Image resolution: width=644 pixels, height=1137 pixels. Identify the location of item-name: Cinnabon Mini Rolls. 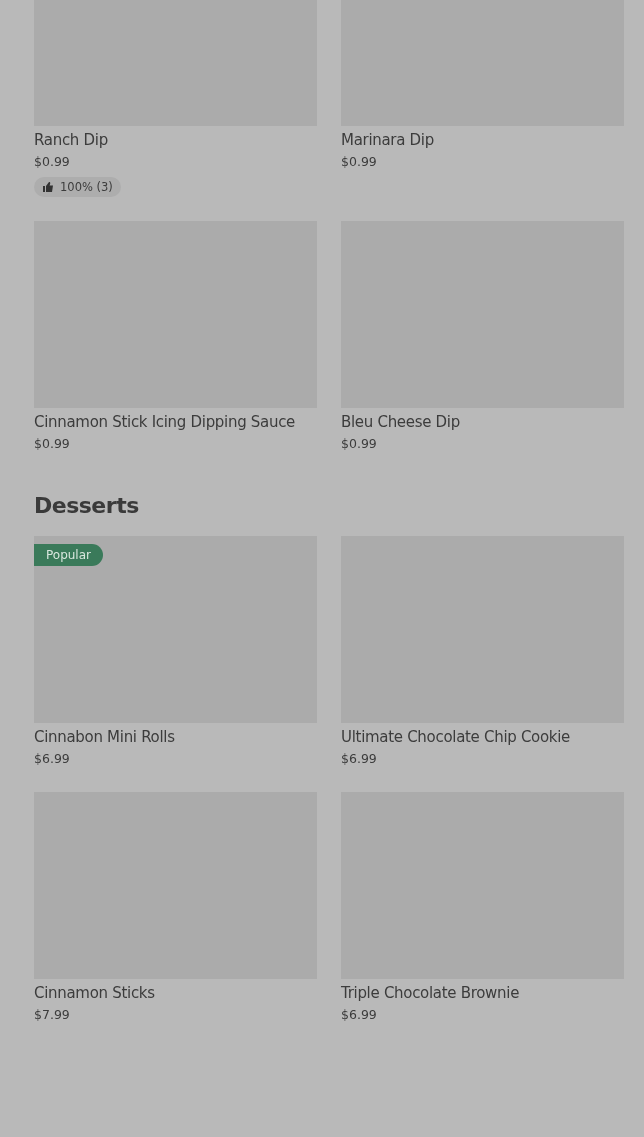
(175, 737).